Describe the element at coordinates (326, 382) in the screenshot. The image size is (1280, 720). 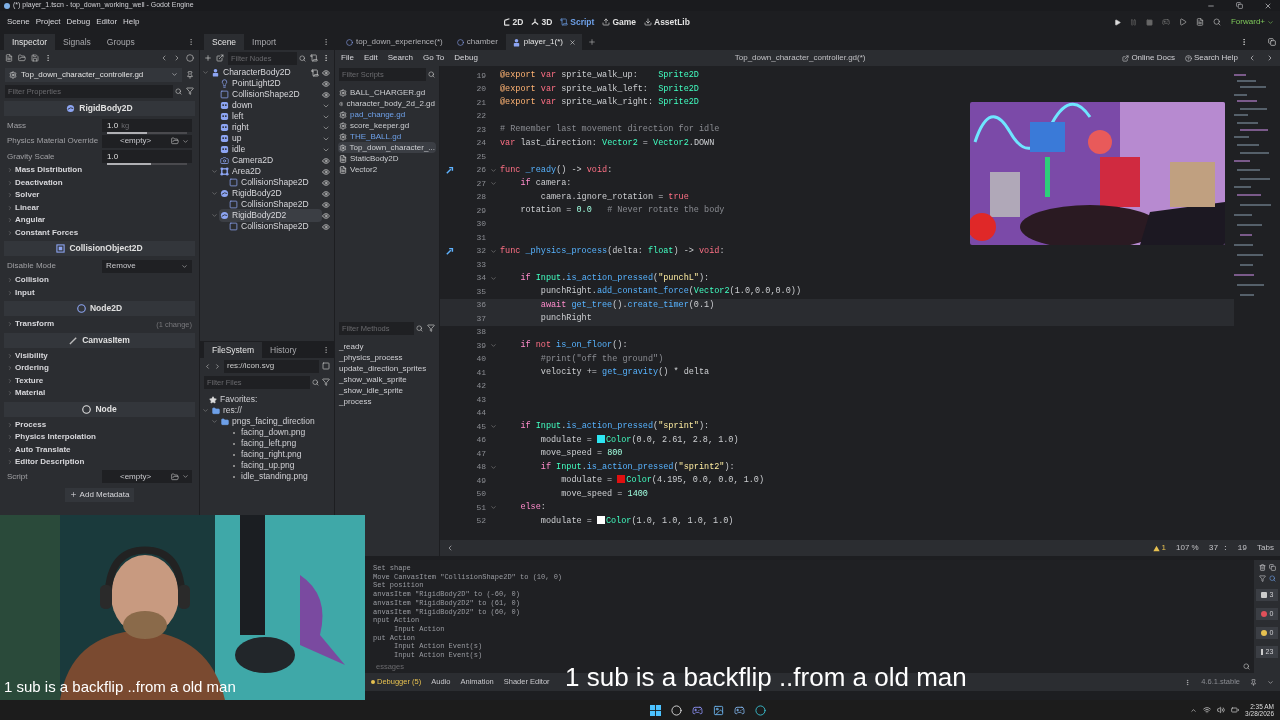
I see `filter-icon` at that location.